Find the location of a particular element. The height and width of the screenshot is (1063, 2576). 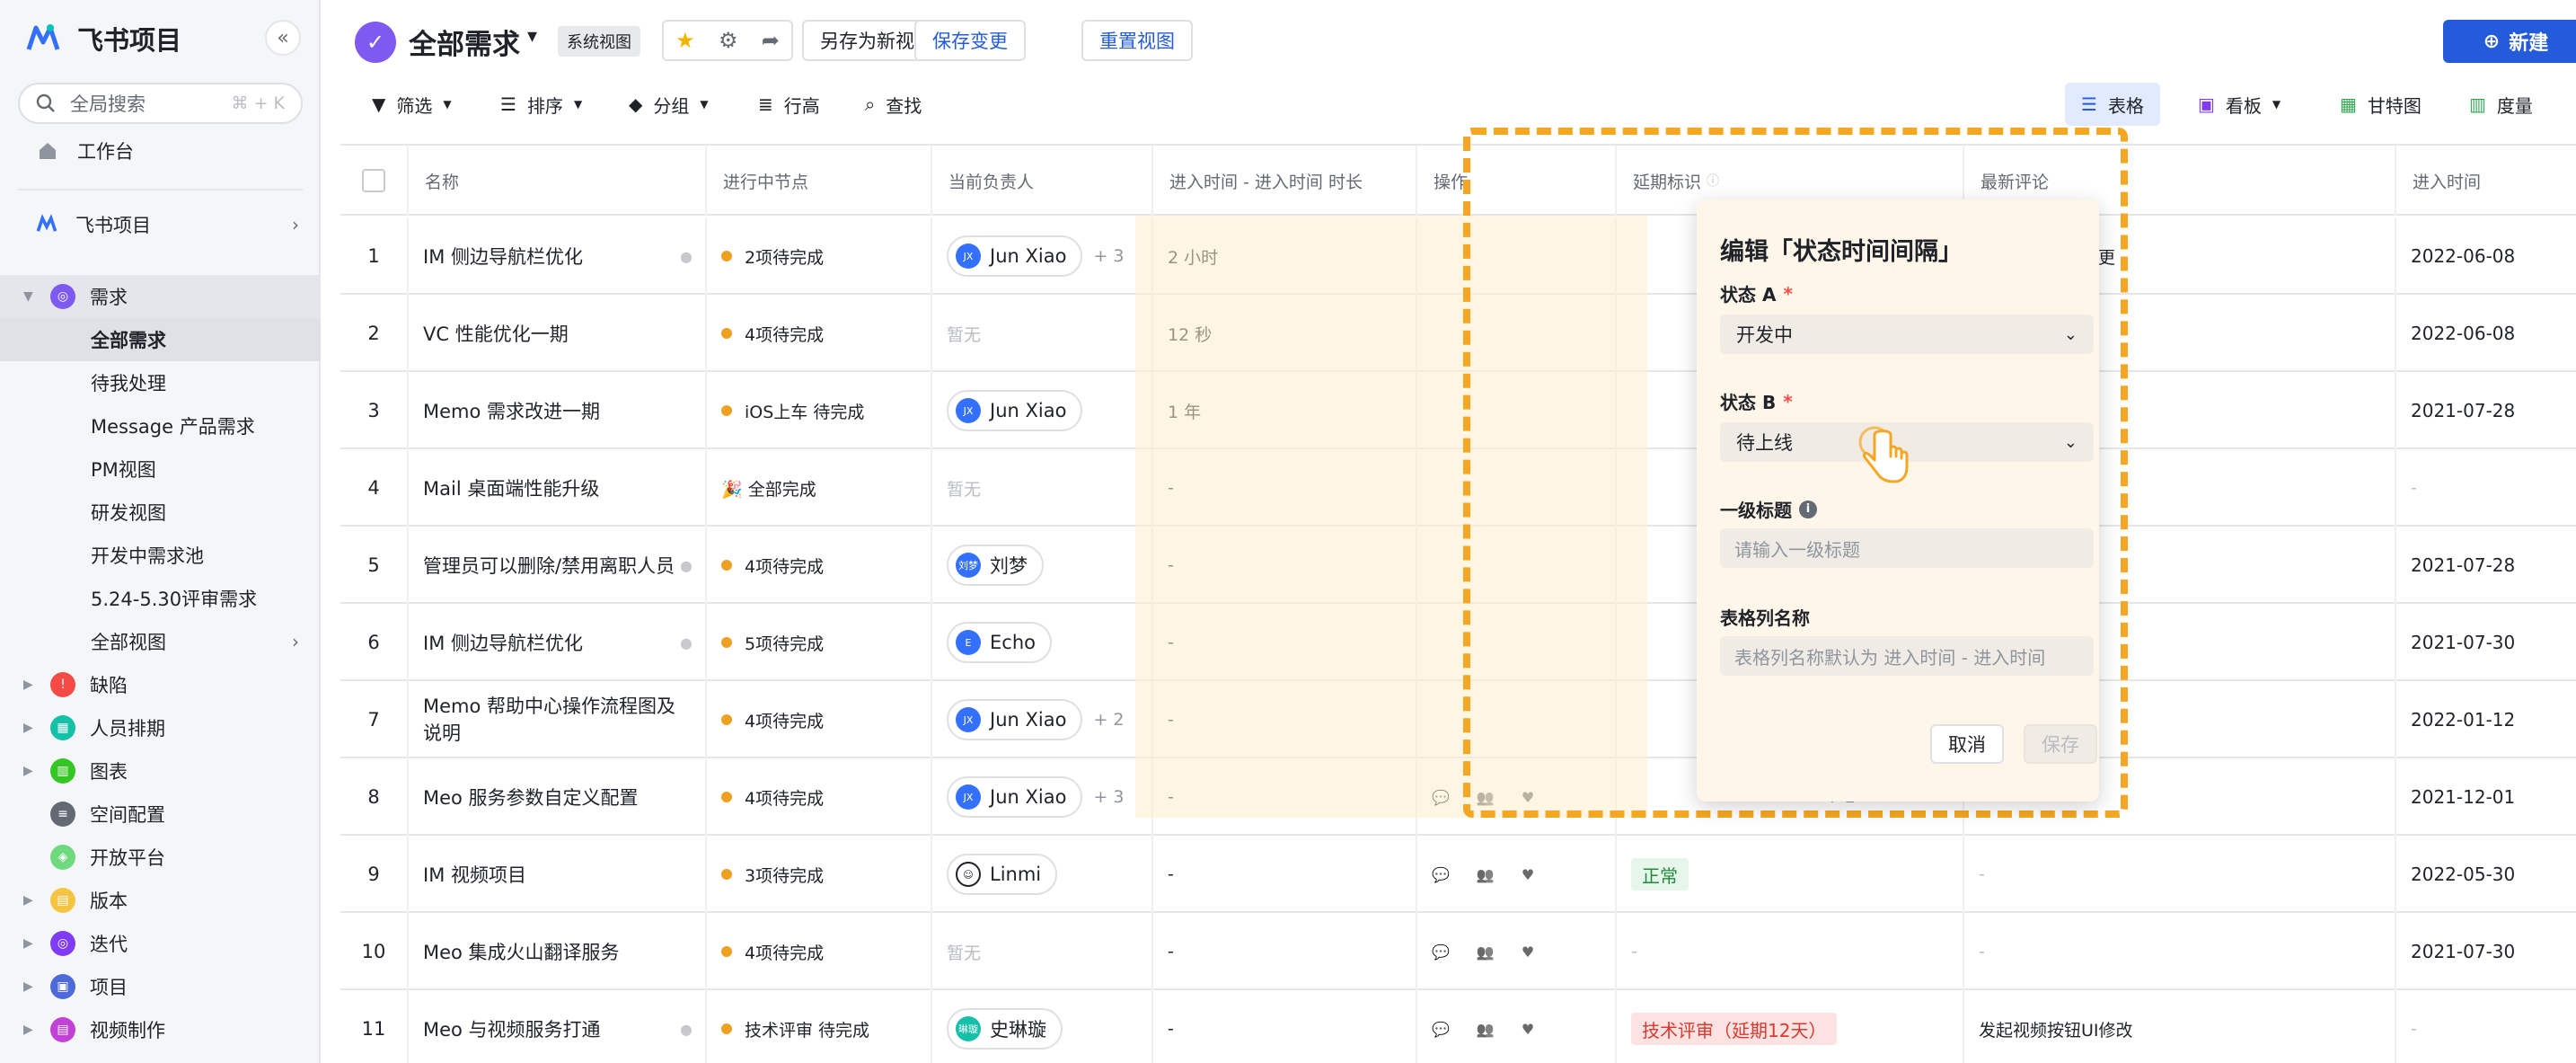

table-row: 10 Meo 集成火山翻译服务 4项待完成 暂无 - 💬 👥 ♥ - -2021-07-30 is located at coordinates (1458, 951).